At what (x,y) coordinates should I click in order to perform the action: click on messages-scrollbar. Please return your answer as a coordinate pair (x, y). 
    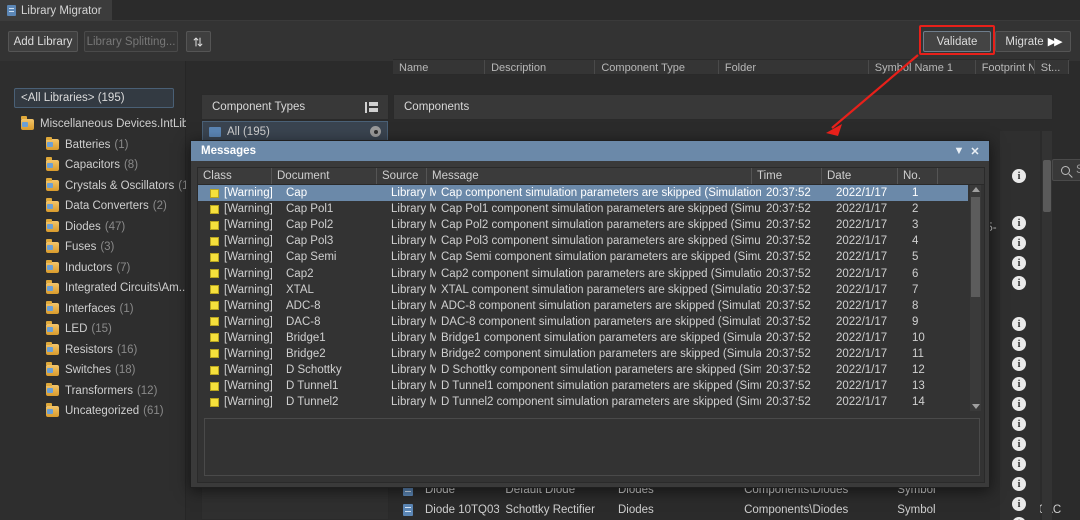
    Looking at the image, I should click on (975, 298).